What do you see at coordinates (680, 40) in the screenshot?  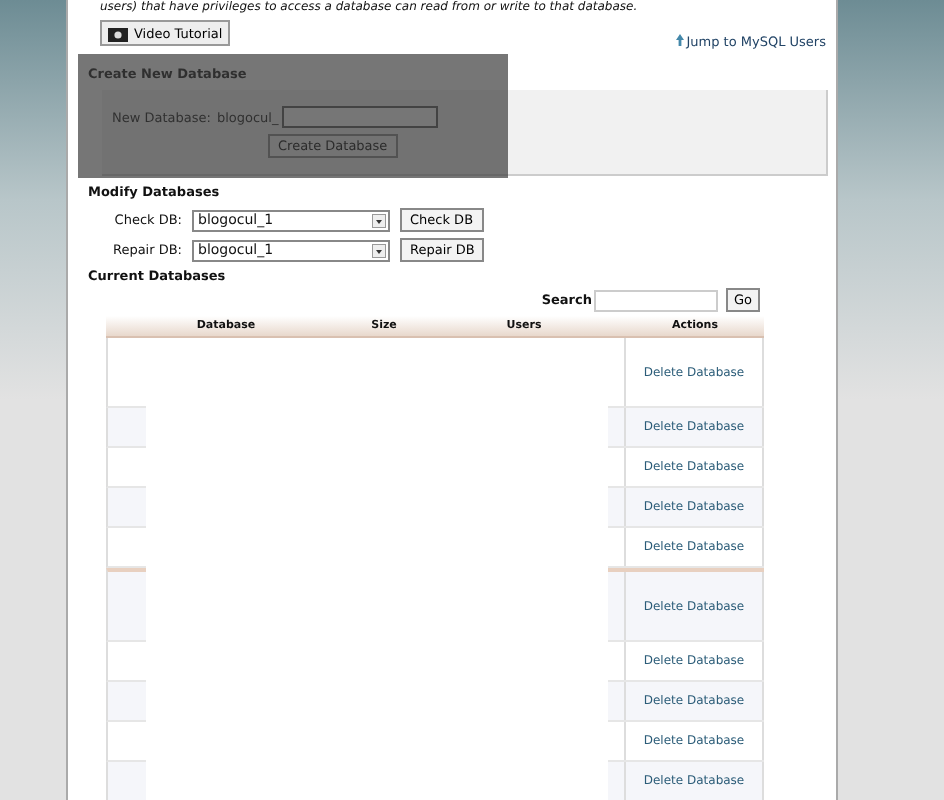 I see `arrow-icon` at bounding box center [680, 40].